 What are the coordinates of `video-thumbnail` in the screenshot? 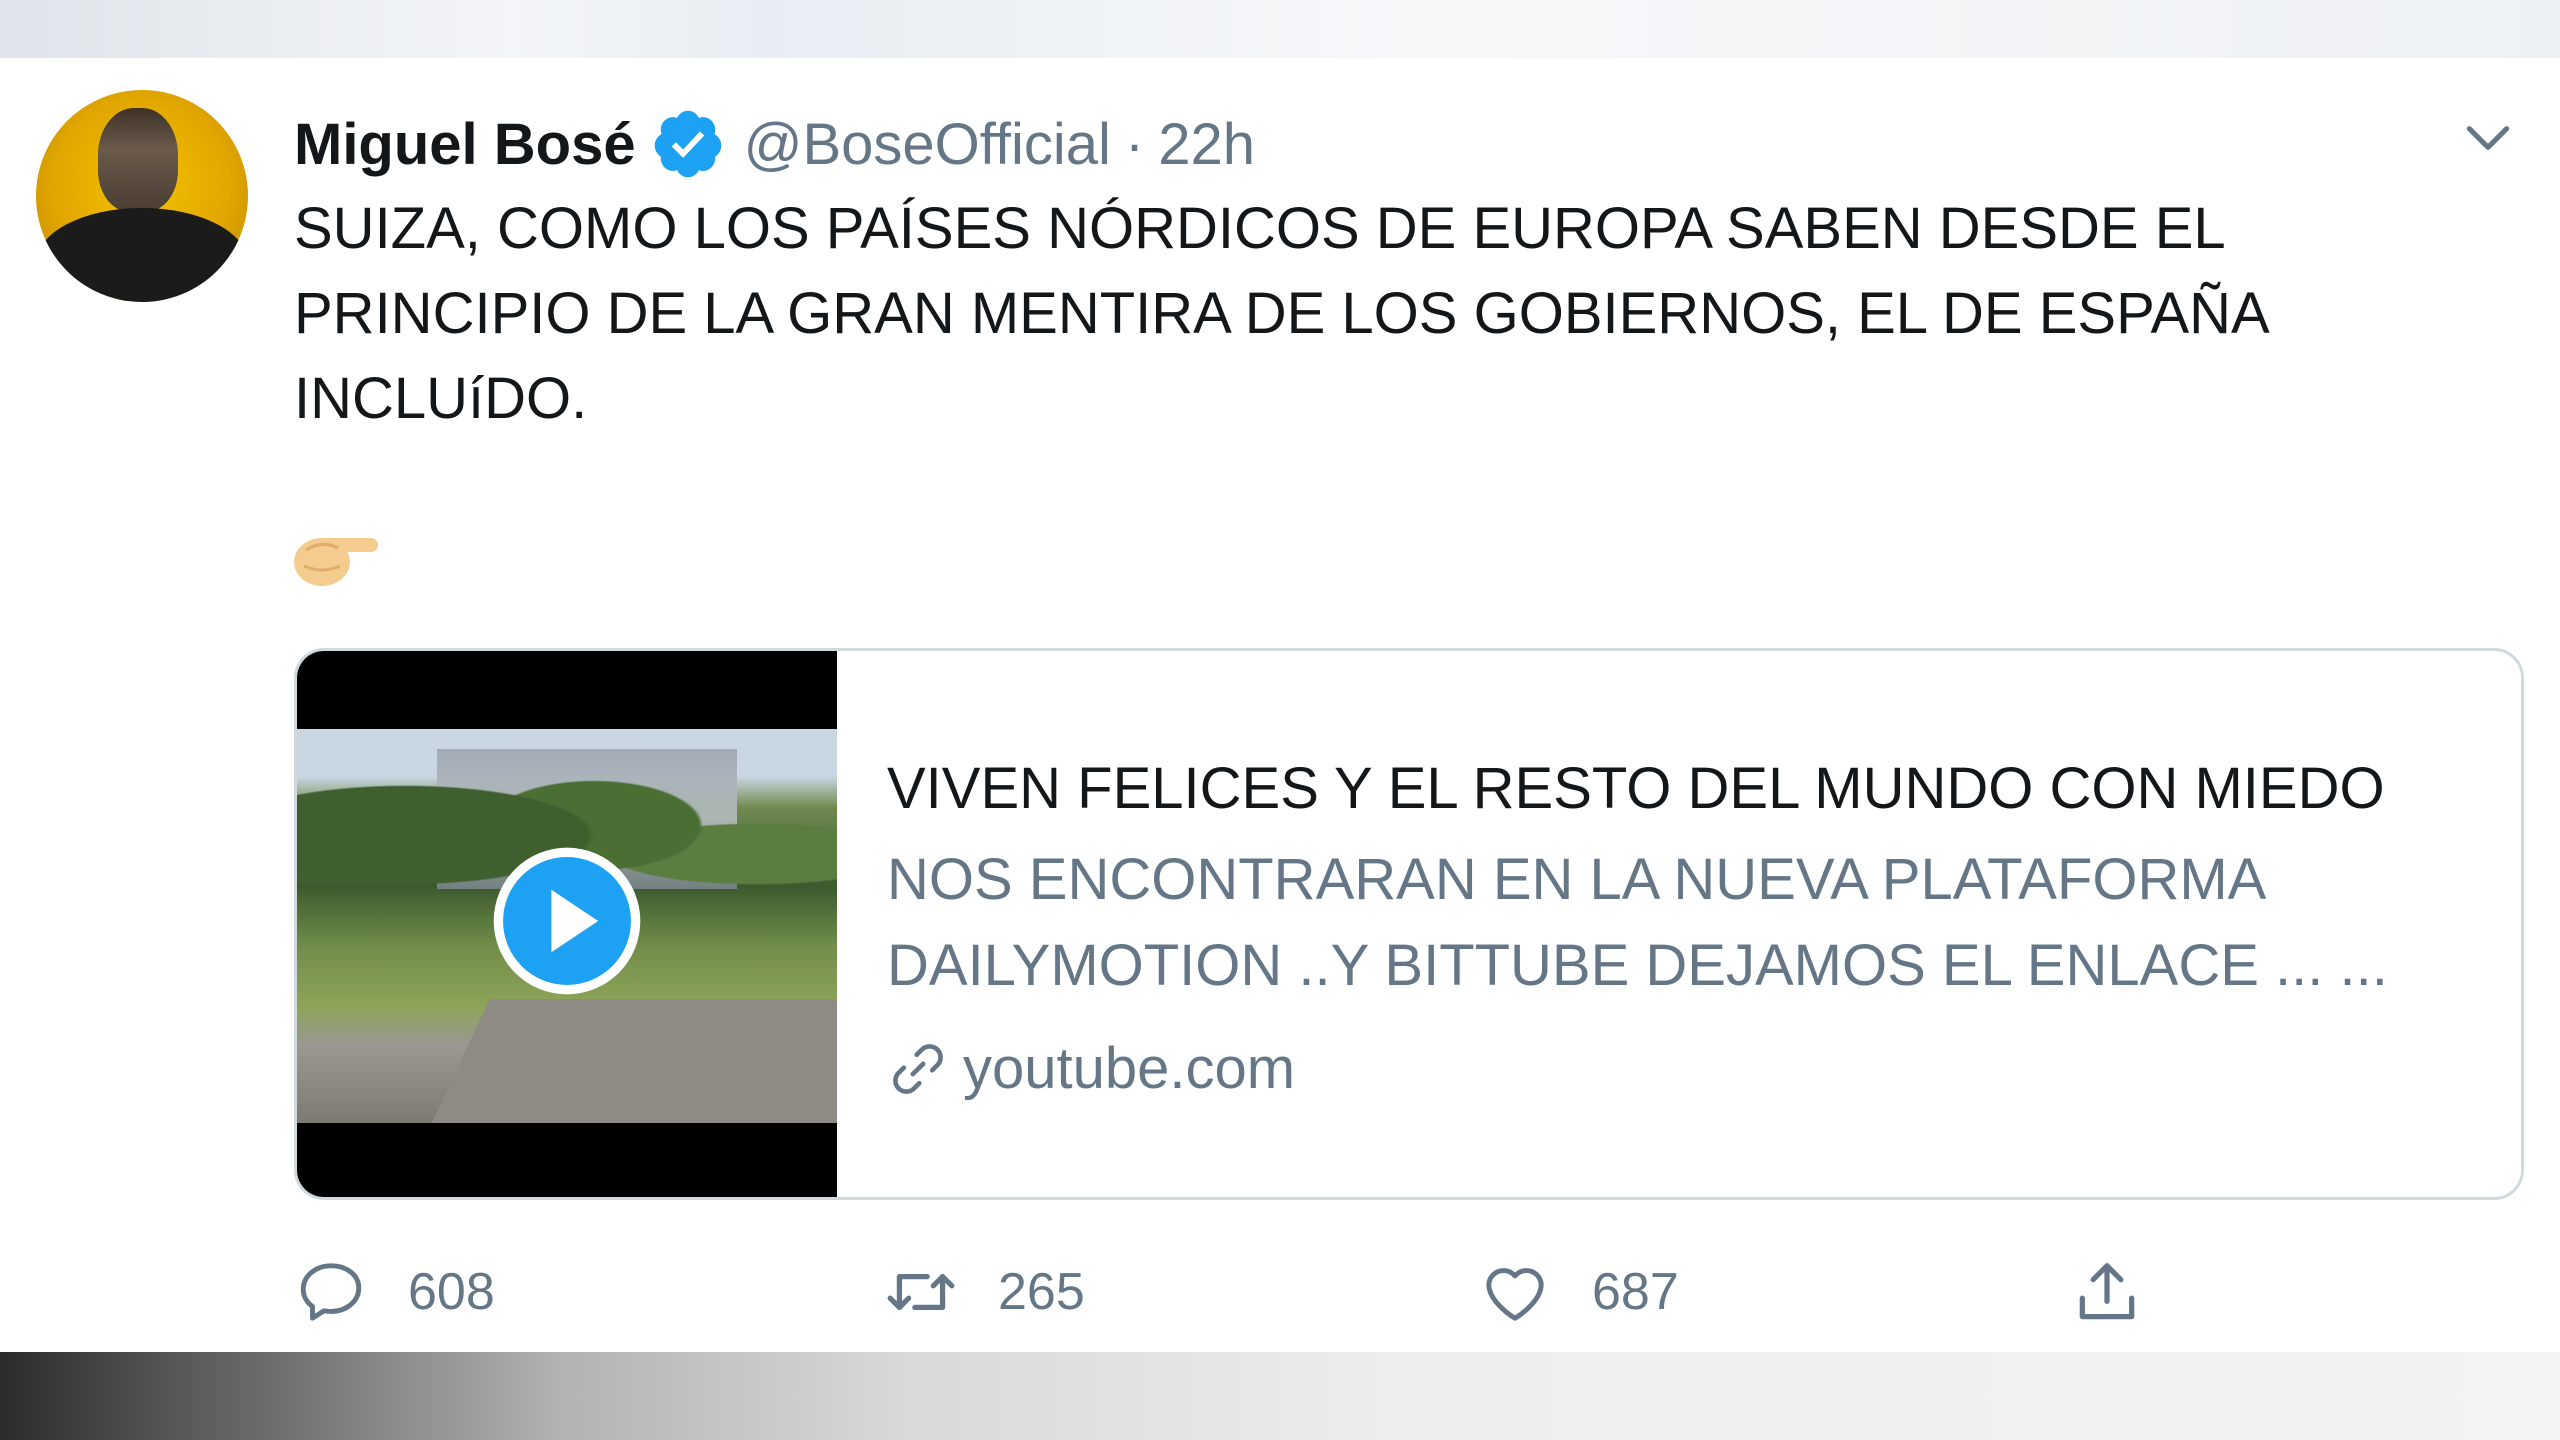 It's located at (567, 924).